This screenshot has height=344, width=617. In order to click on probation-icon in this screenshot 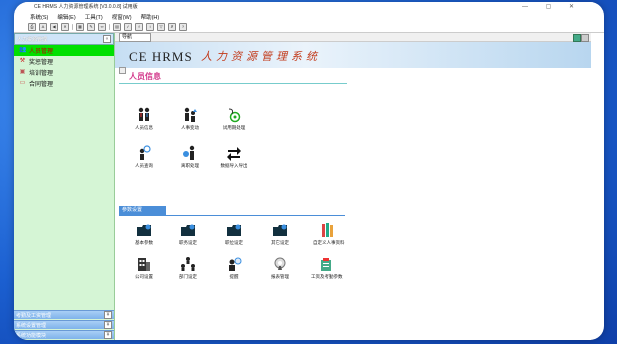, I will do `click(234, 115)`.